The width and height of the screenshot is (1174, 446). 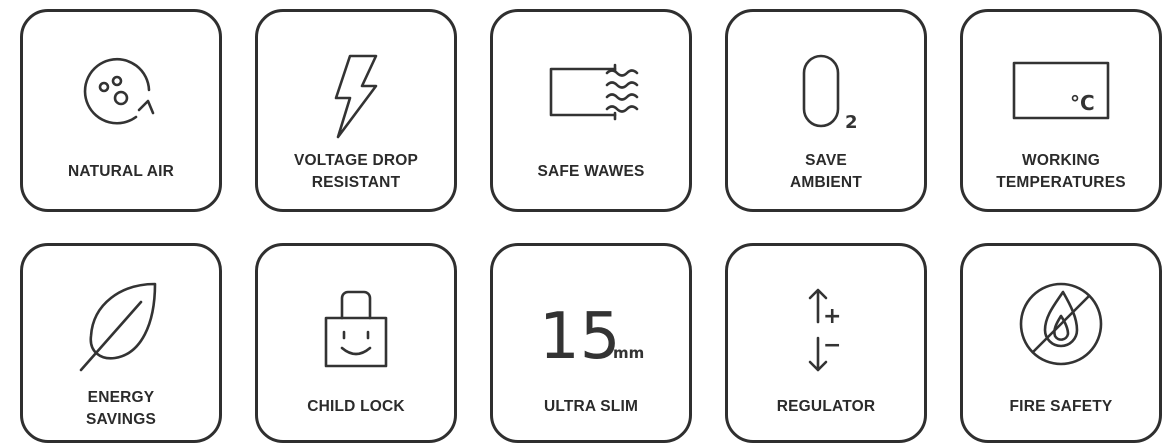 I want to click on feature-card-safe-waves: SAFE WAWES, so click(x=591, y=110).